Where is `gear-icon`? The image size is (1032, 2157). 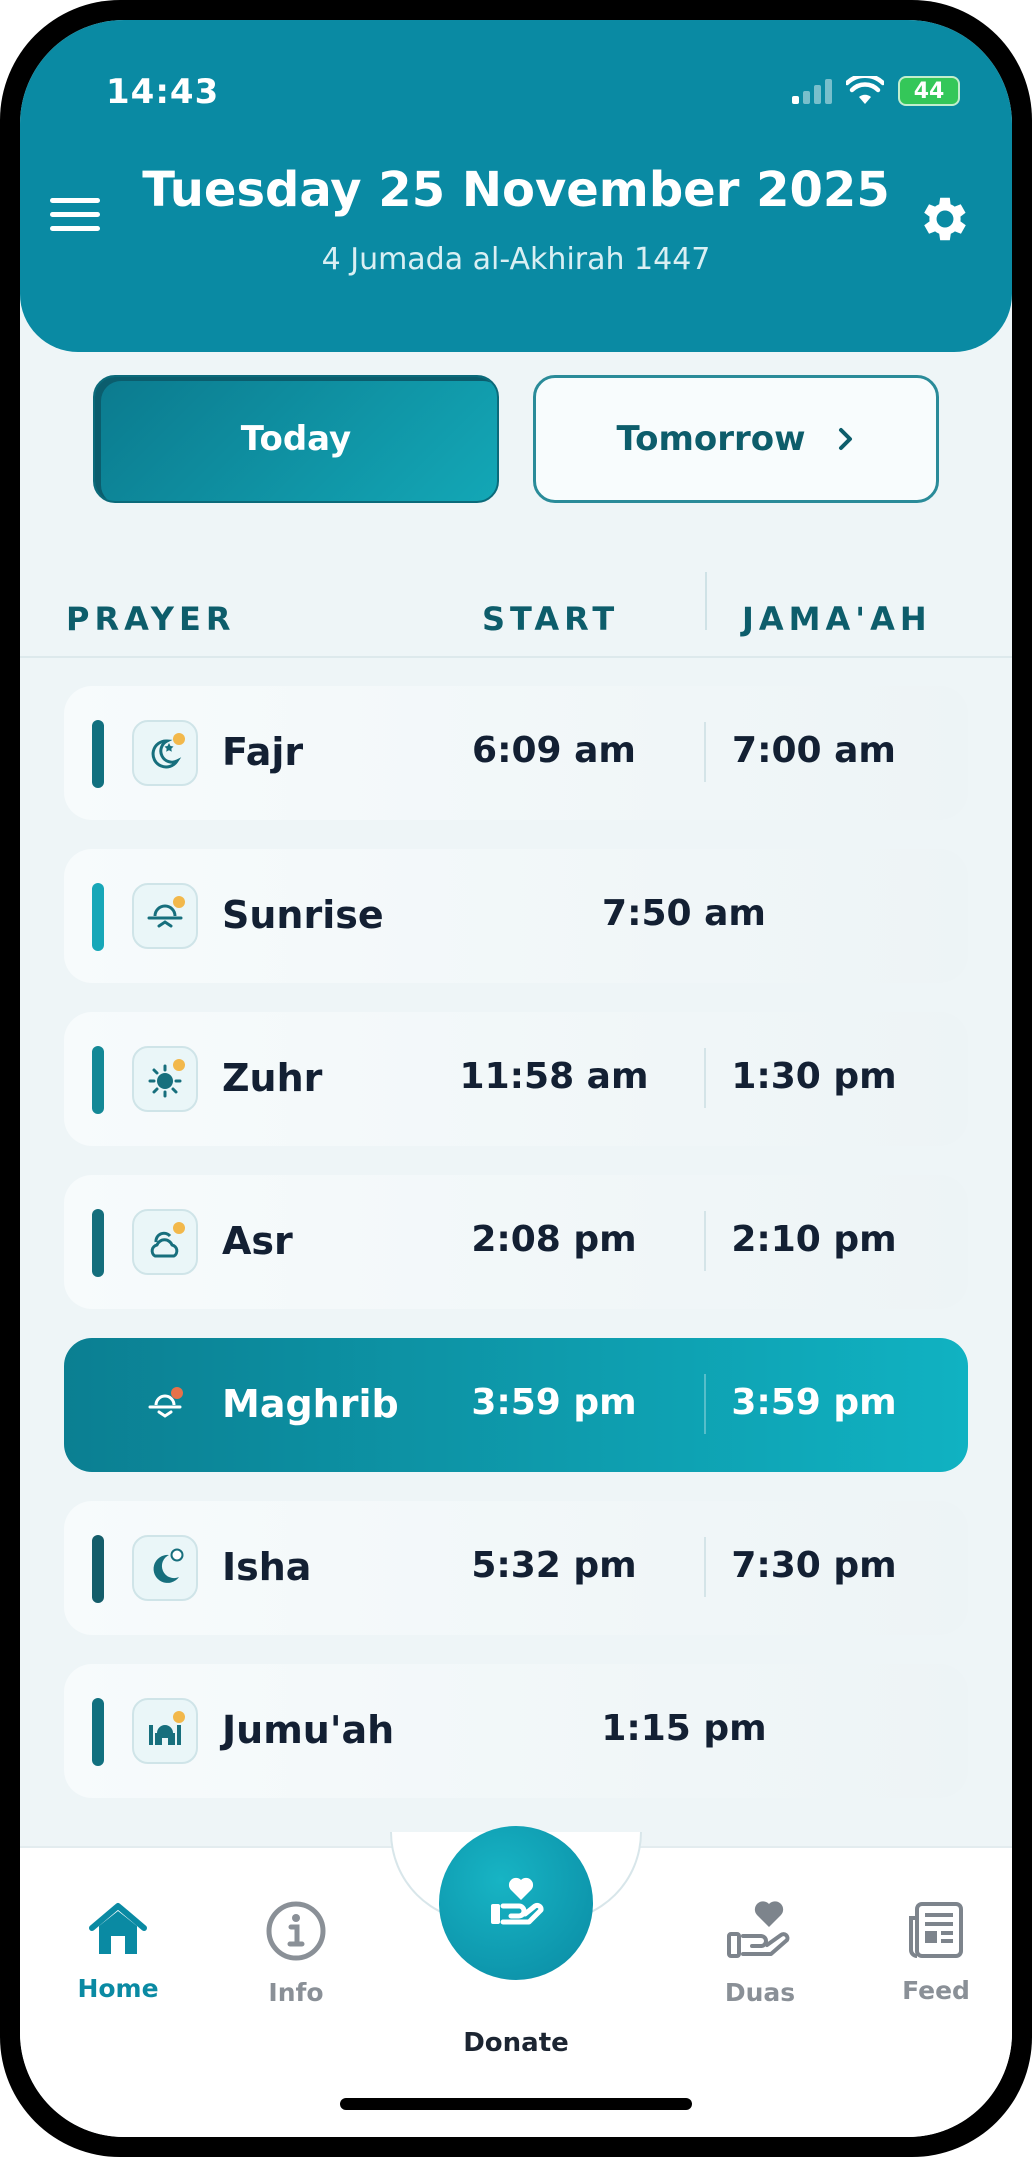 gear-icon is located at coordinates (945, 219).